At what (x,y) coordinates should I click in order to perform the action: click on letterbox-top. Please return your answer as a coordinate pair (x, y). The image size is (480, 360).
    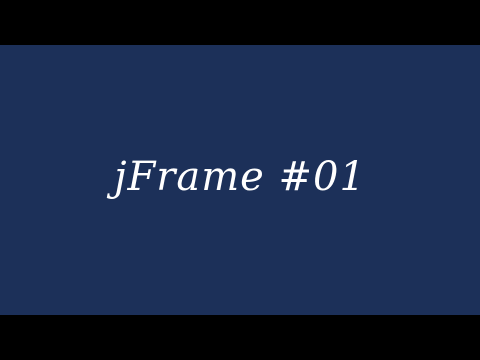
    Looking at the image, I should click on (240, 22).